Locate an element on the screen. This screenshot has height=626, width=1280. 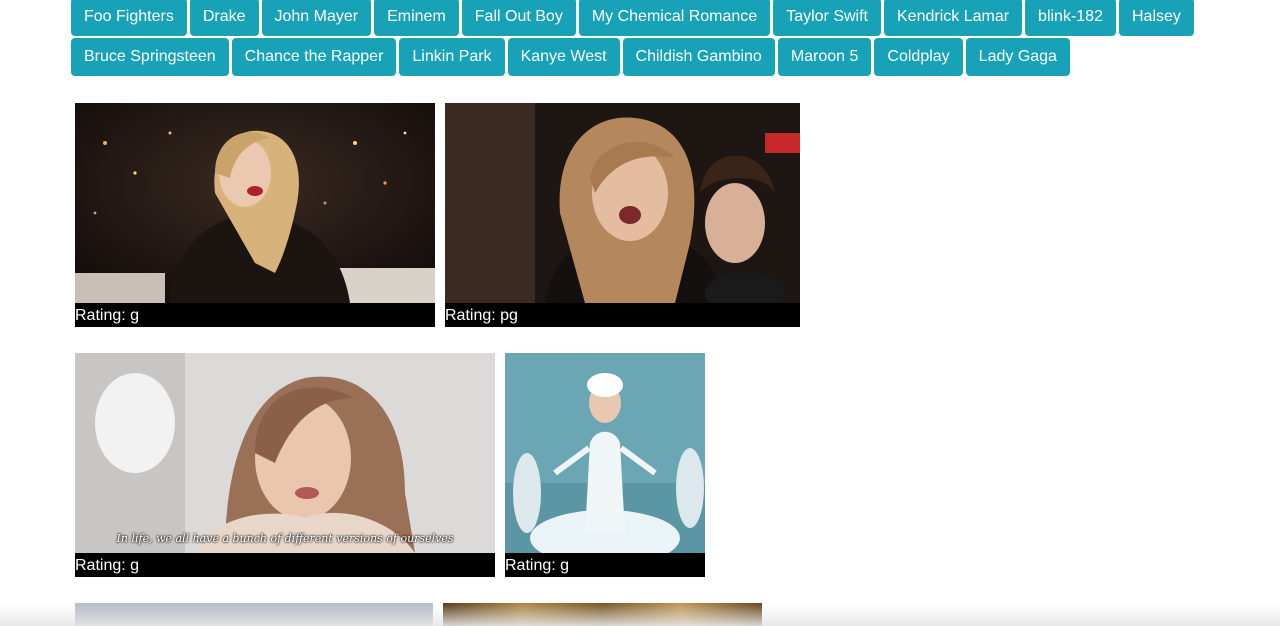
artist-button-childish-gambino: Childish Gambino is located at coordinates (698, 57).